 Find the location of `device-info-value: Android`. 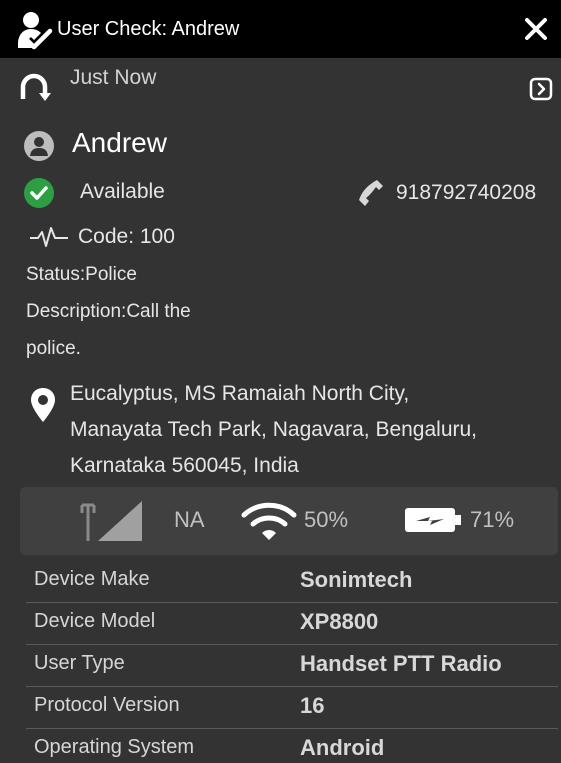

device-info-value: Android is located at coordinates (342, 747).